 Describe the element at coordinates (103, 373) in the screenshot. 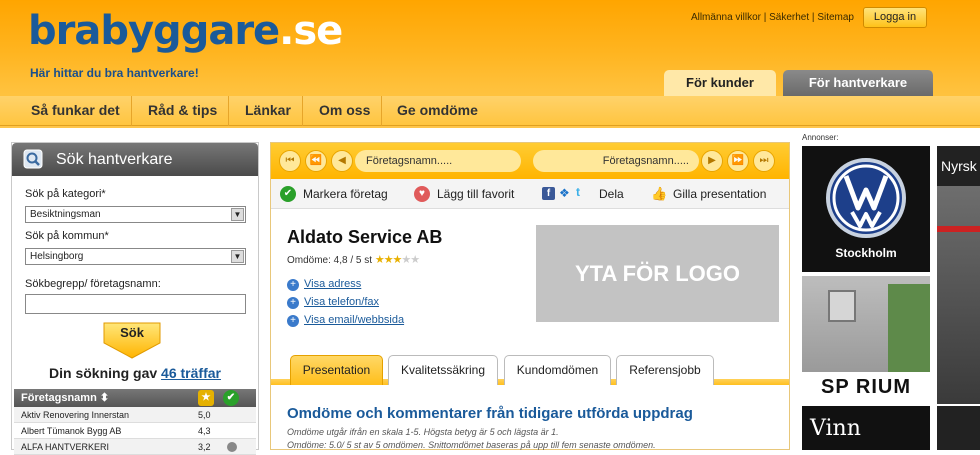

I see `result-prefix: Din sökning gav` at that location.